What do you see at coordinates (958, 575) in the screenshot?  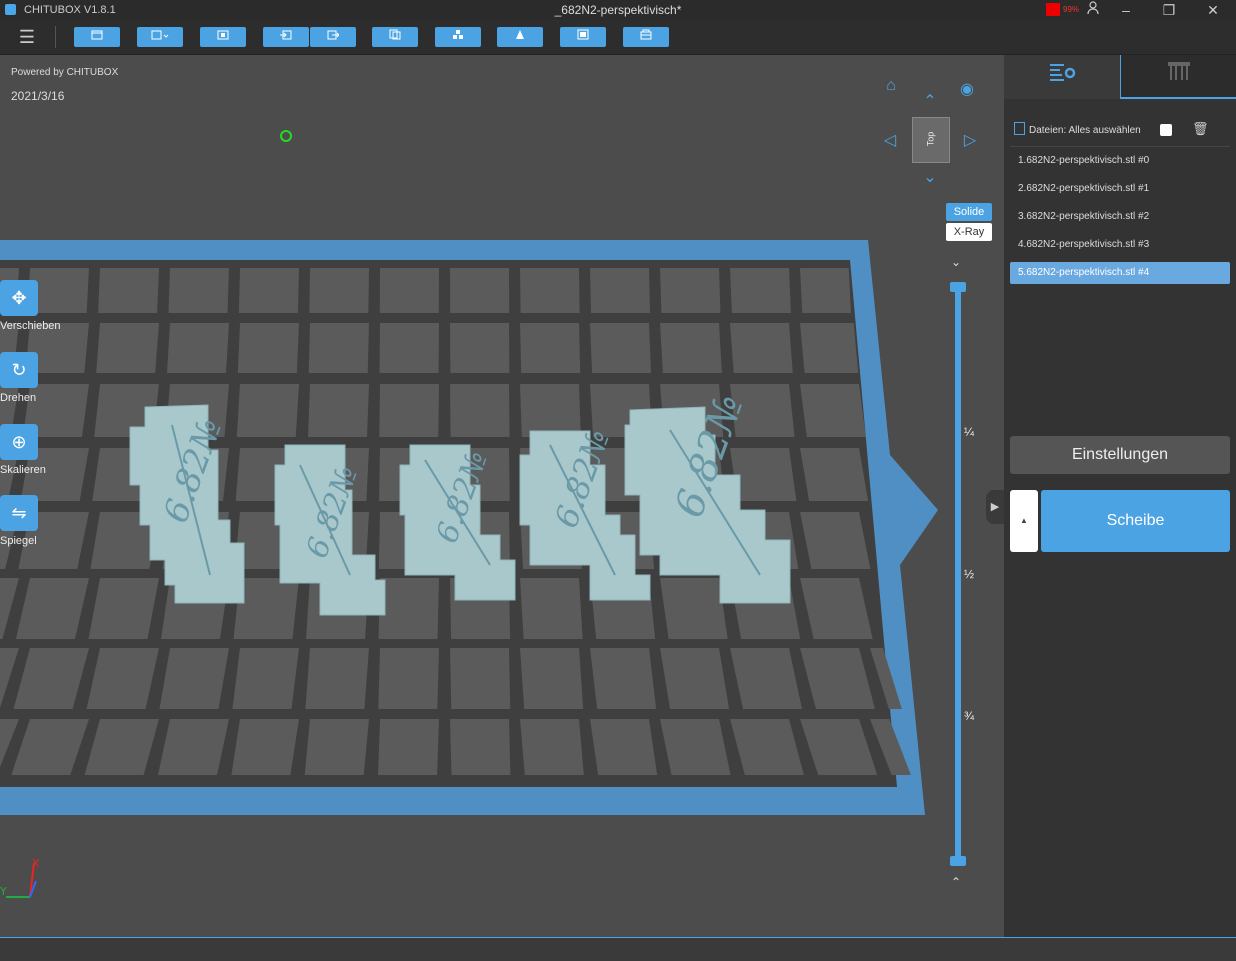 I see `layer-slider-track` at bounding box center [958, 575].